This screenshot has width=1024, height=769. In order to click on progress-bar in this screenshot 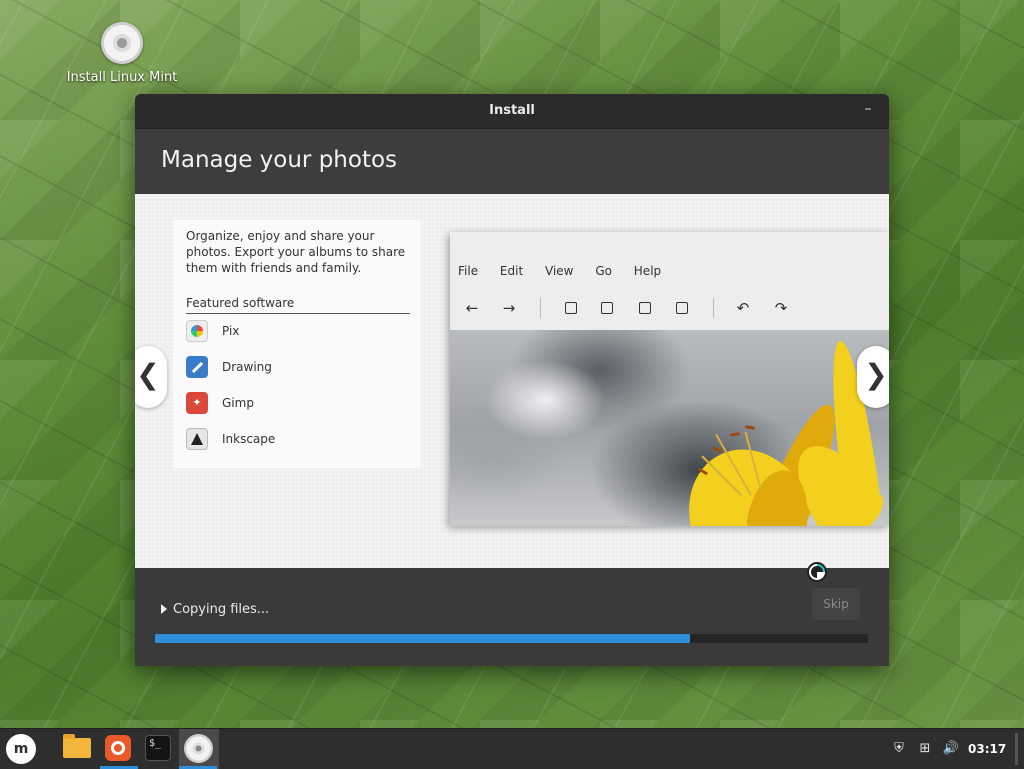, I will do `click(511, 638)`.